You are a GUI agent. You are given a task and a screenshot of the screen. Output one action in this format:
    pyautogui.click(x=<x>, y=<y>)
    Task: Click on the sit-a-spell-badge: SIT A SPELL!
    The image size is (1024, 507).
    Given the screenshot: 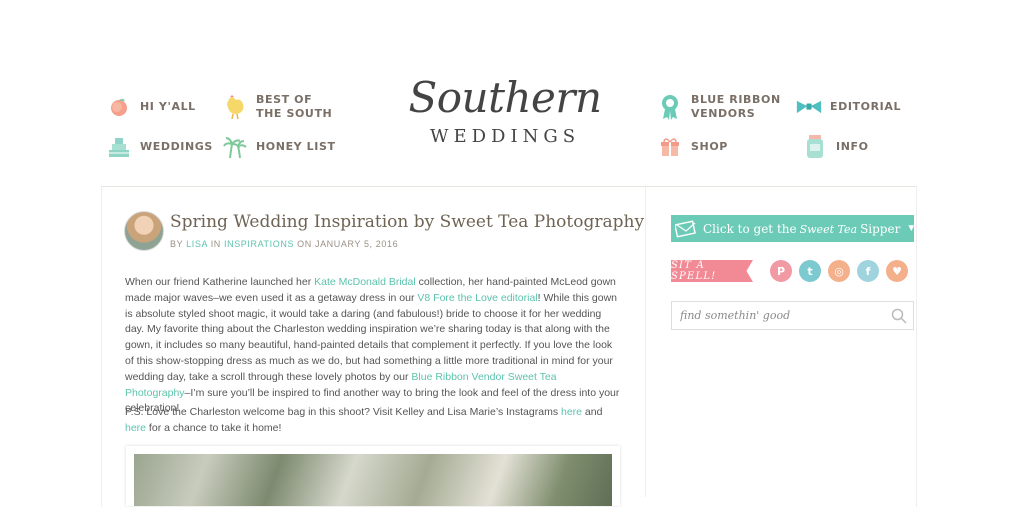 What is the action you would take?
    pyautogui.click(x=712, y=271)
    